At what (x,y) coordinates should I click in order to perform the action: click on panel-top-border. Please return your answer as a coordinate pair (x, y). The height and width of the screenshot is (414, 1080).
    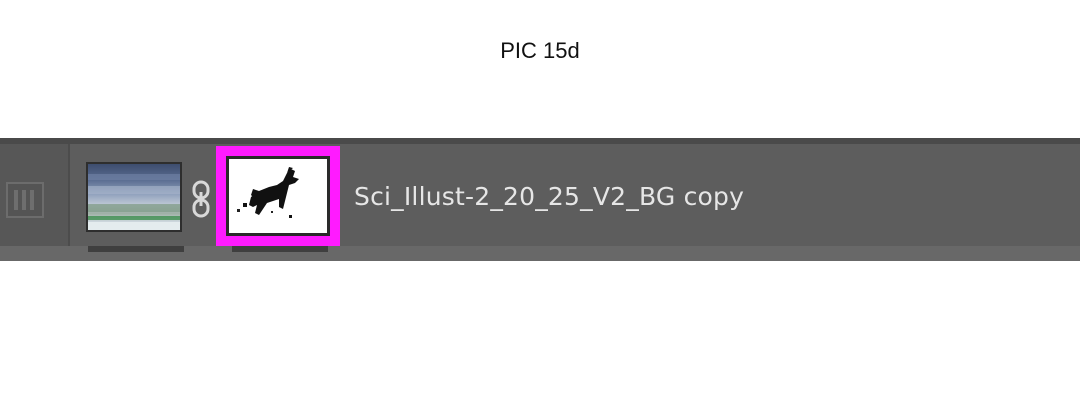
    Looking at the image, I should click on (540, 141).